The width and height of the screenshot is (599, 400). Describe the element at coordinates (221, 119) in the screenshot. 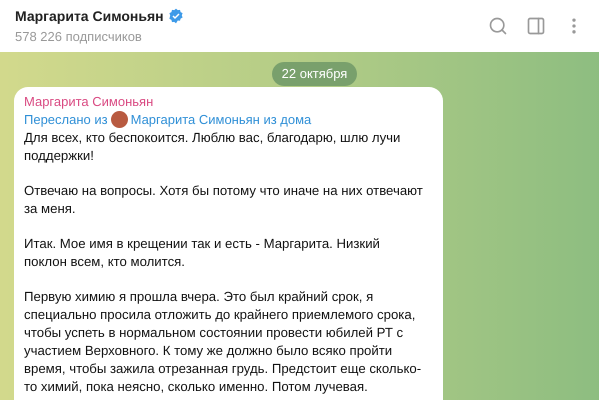

I see `forwarded-source-link: Маргарита Симоньян из дома` at that location.